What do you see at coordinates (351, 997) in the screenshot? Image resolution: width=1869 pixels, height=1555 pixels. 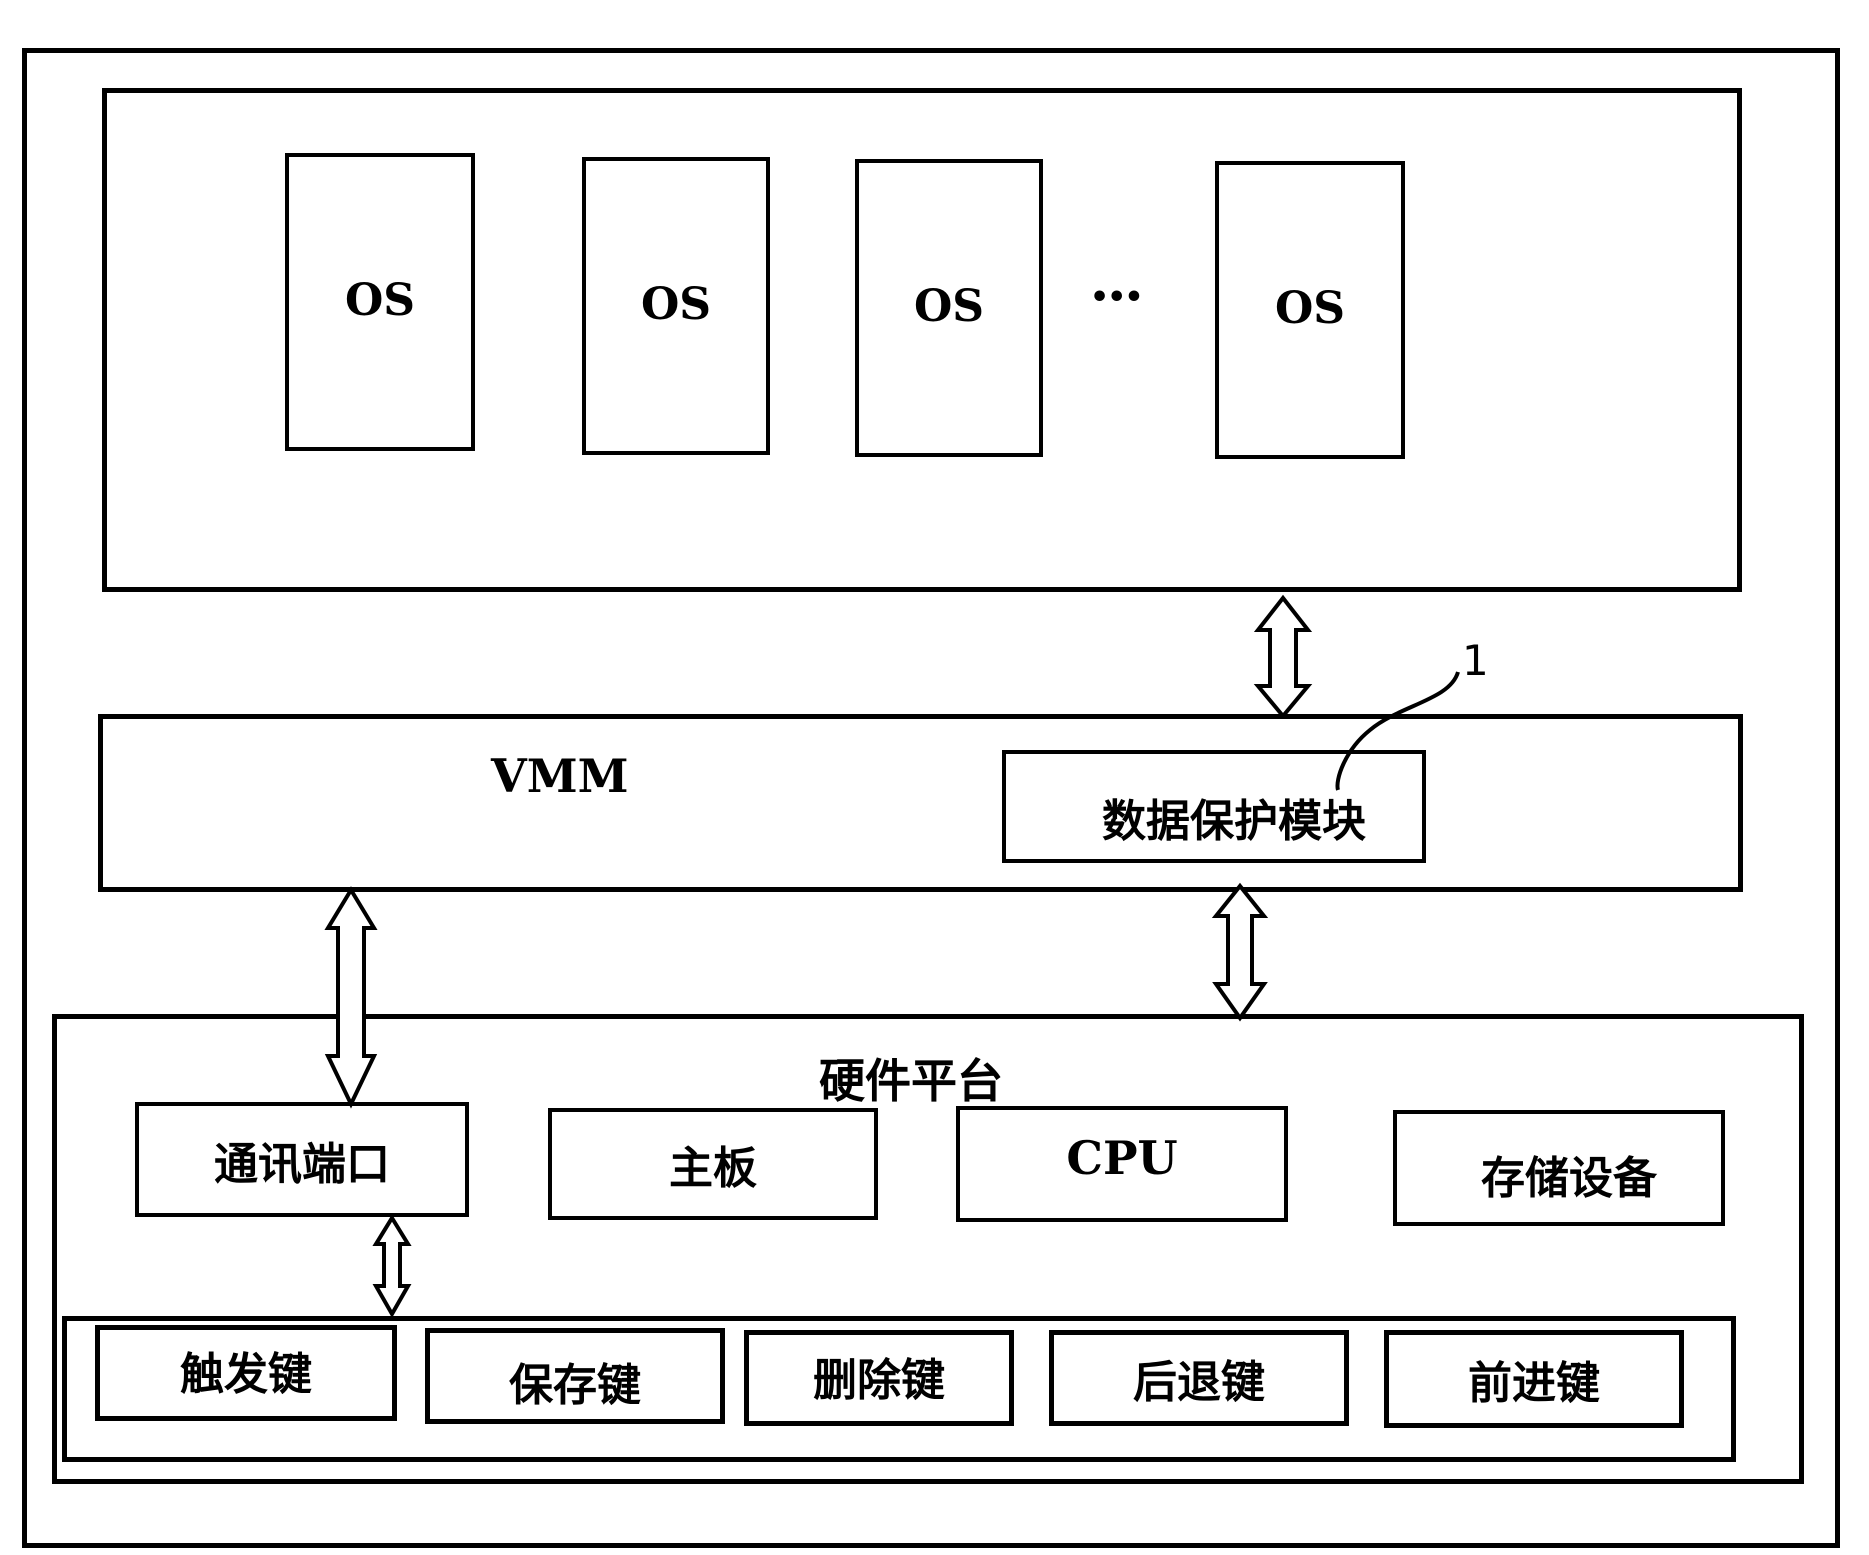 I see `arrow-vmm-comm-port` at bounding box center [351, 997].